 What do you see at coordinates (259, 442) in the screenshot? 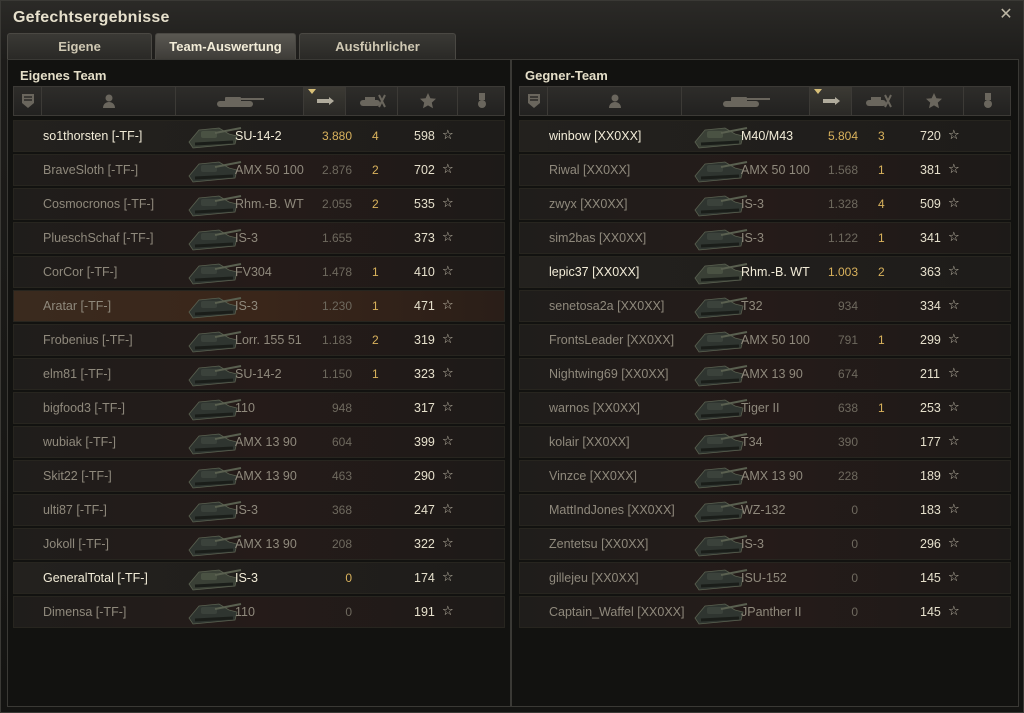
I see `player-row: wubiak [-TF-] AMX 13 90 604 399 ☆` at bounding box center [259, 442].